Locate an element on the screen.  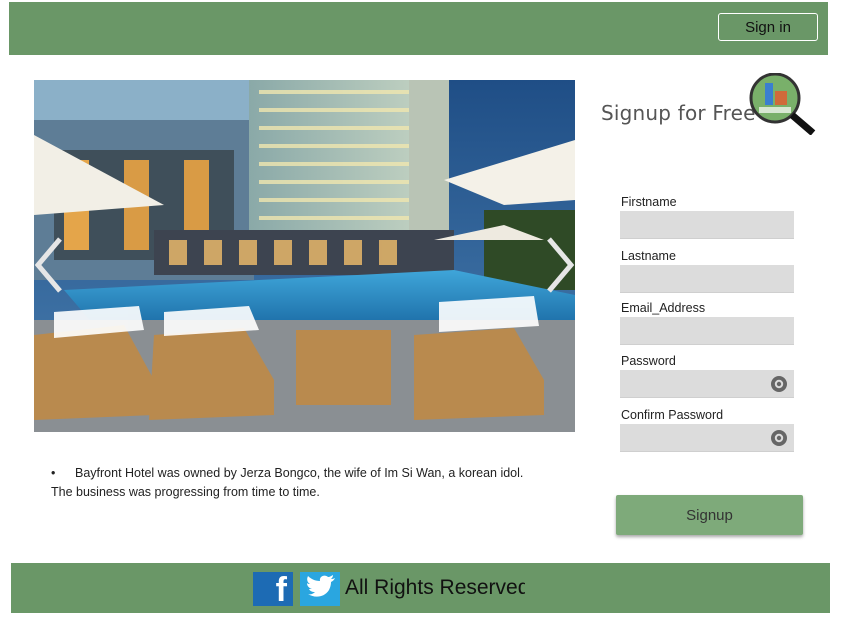
confirm-password-label: Confirm Password is located at coordinates (672, 415).